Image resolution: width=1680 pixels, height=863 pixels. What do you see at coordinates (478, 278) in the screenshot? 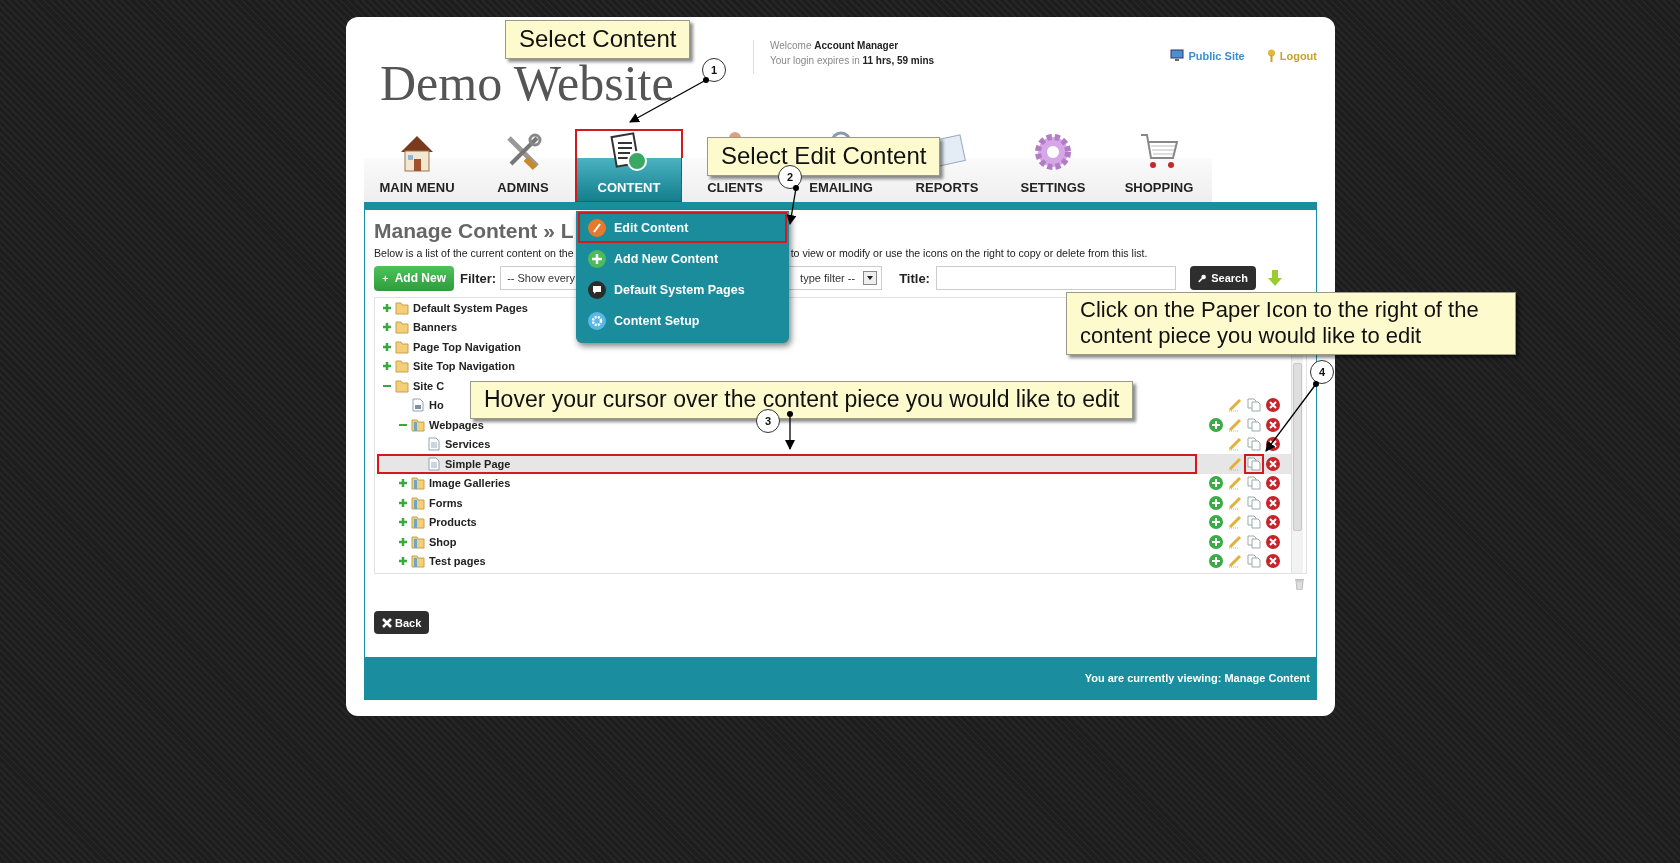
I see `filter-label: Filter:` at bounding box center [478, 278].